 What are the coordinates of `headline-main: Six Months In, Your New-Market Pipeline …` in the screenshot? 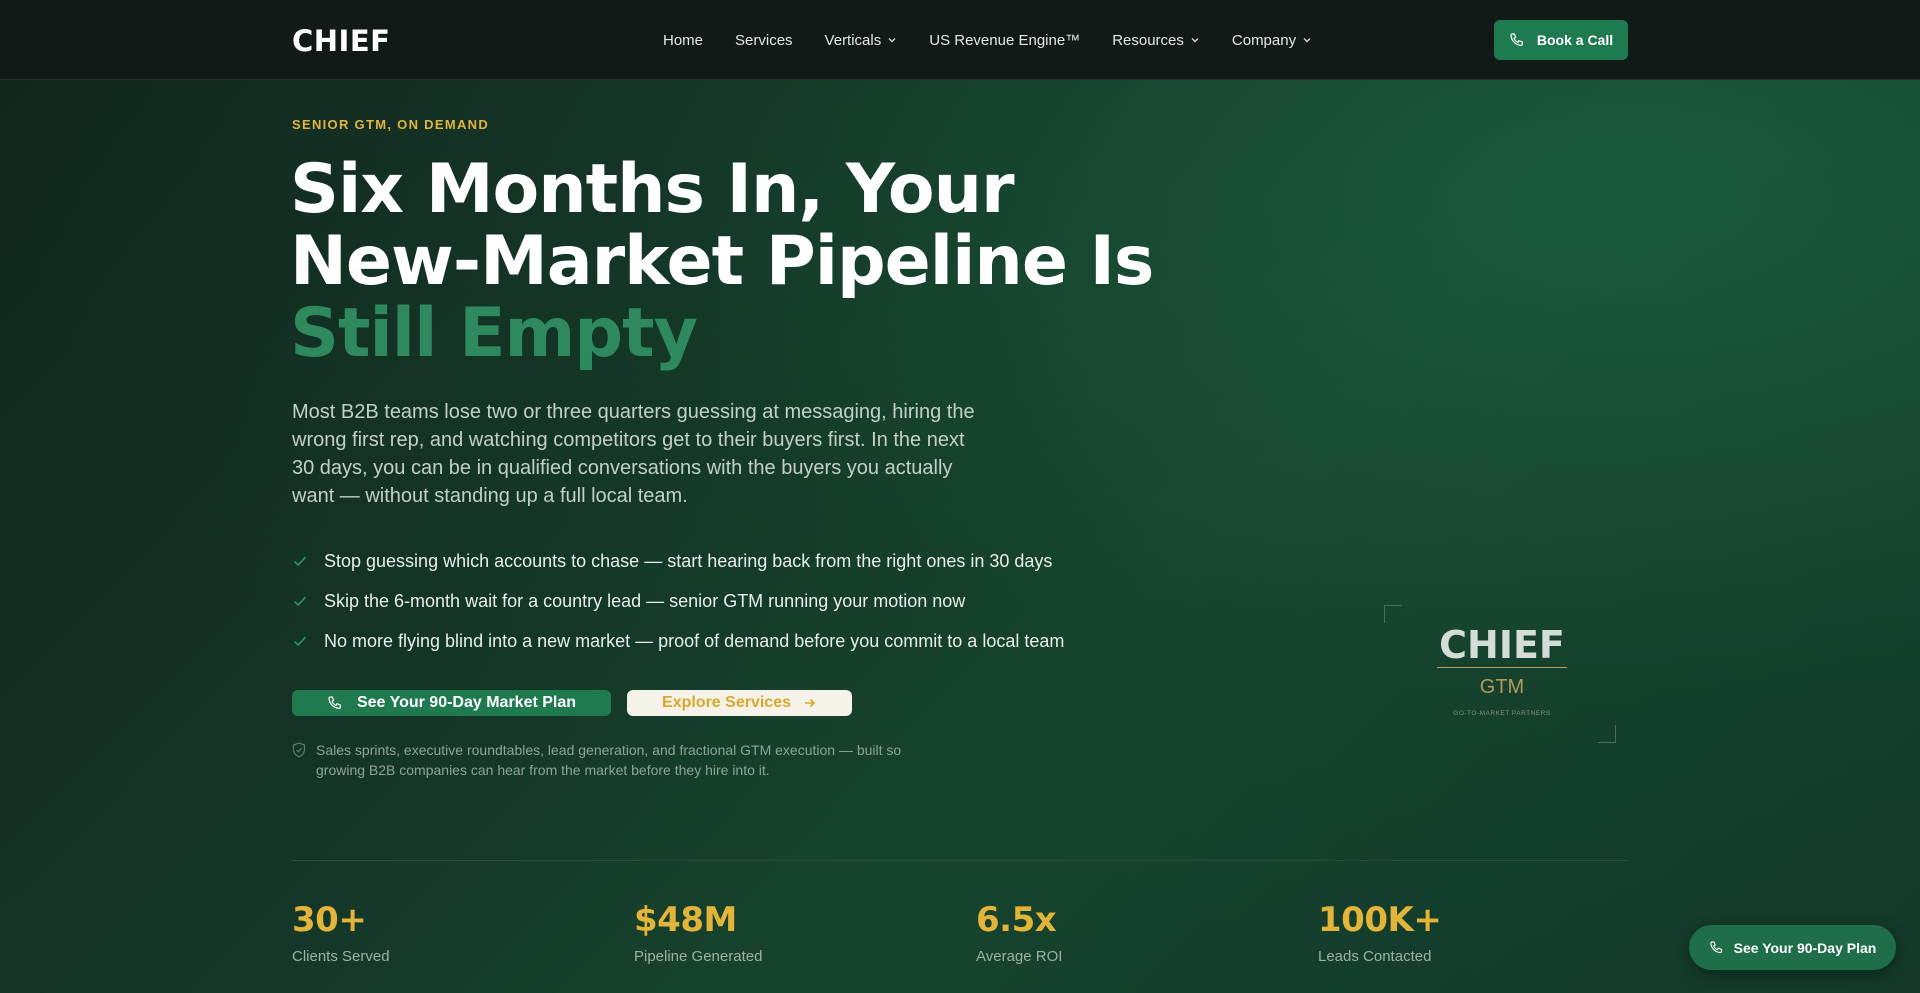 It's located at (722, 225).